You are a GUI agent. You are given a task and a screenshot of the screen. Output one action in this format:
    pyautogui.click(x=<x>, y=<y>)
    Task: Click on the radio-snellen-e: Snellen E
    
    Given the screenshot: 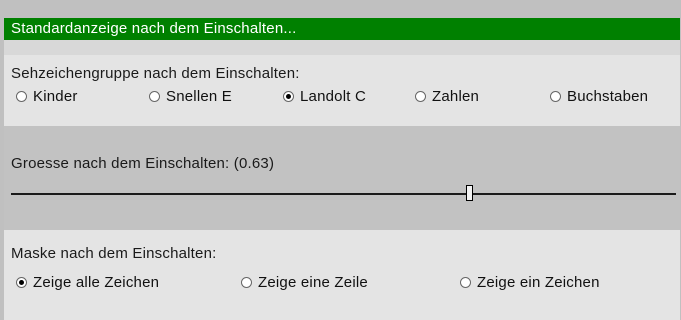 What is the action you would take?
    pyautogui.click(x=190, y=96)
    